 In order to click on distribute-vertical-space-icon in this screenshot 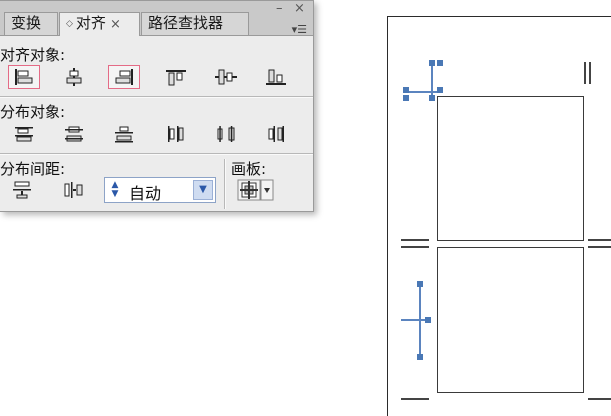, I will do `click(22, 190)`.